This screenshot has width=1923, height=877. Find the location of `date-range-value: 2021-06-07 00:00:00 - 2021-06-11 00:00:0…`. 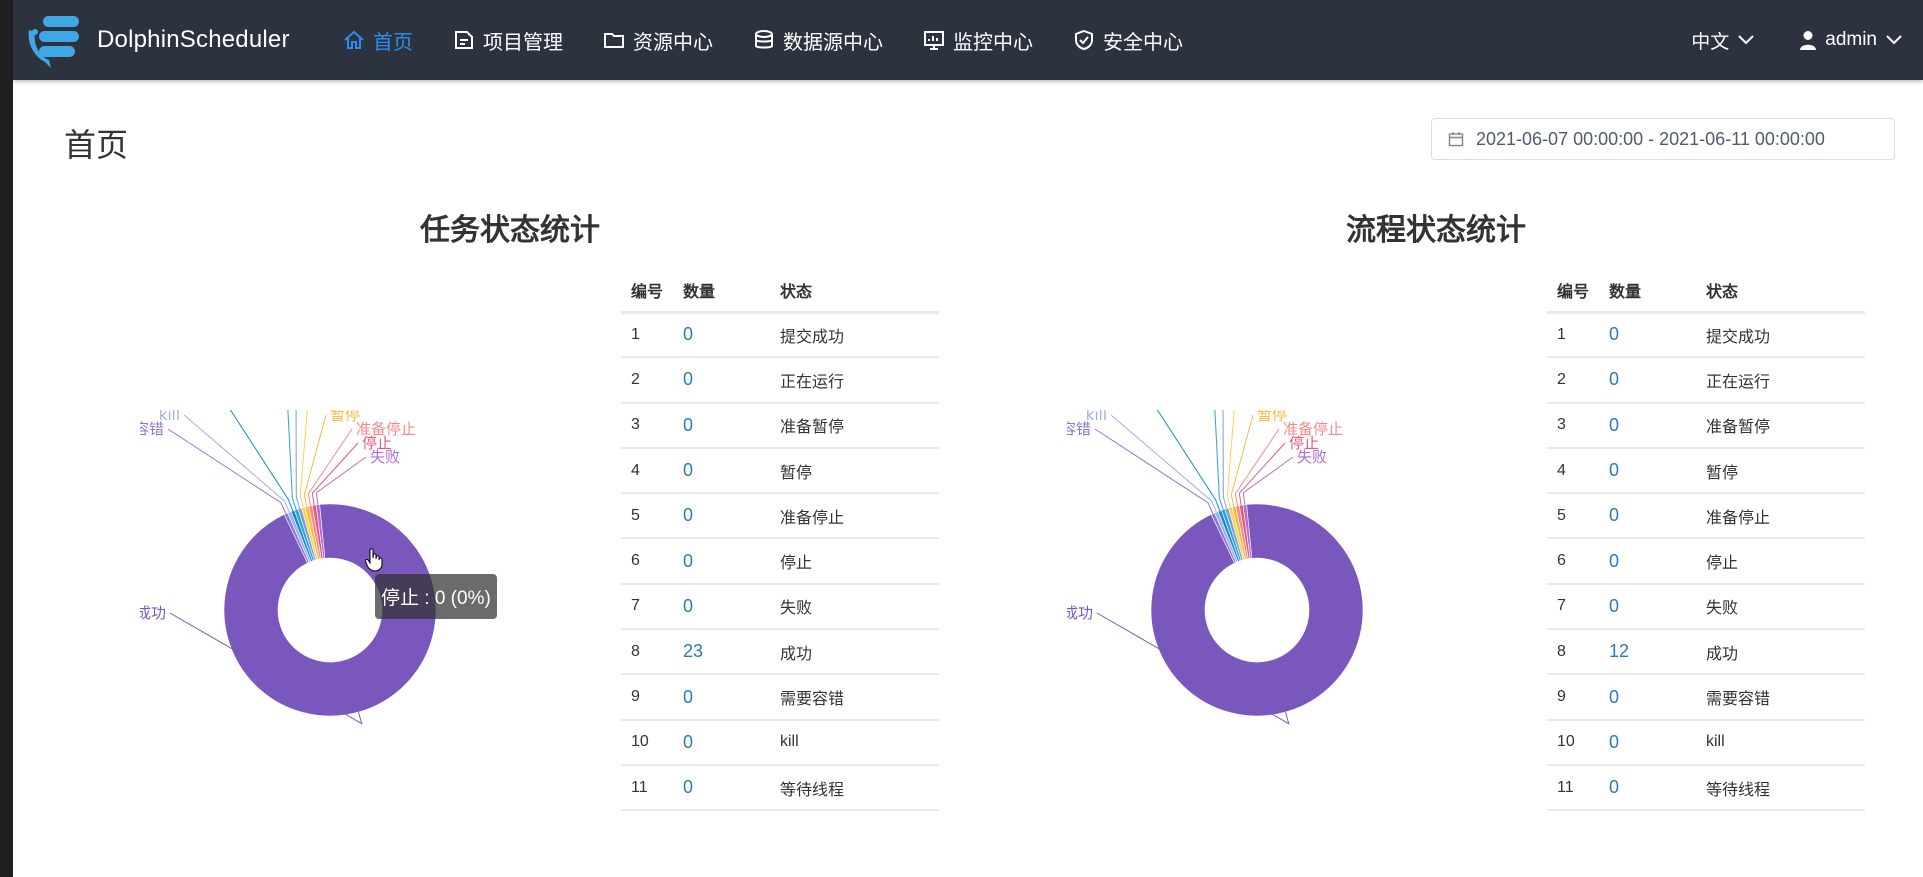

date-range-value: 2021-06-07 00:00:00 - 2021-06-11 00:00:0… is located at coordinates (1650, 138).